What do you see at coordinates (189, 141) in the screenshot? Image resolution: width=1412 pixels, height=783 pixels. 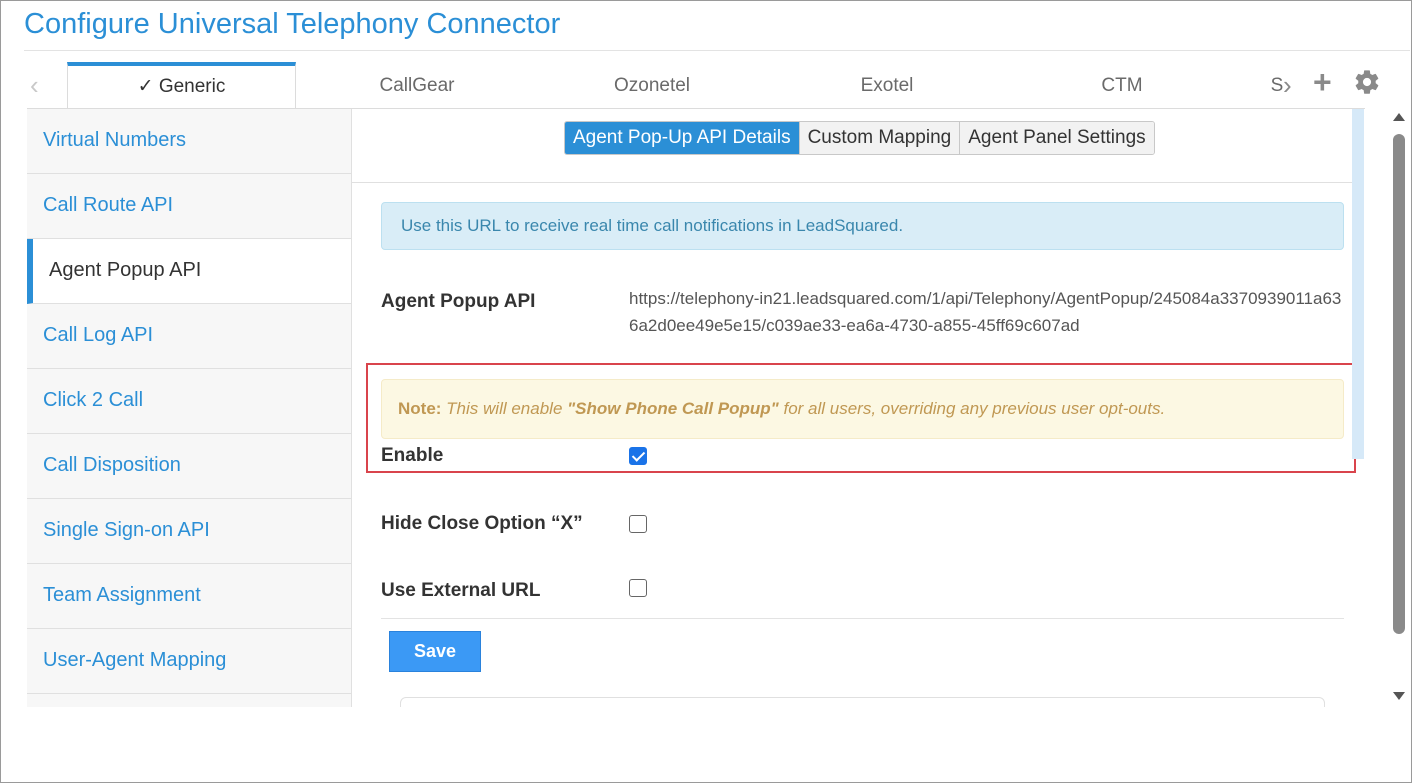 I see `sidebar-item-virtual-numbers: Virtual Numbers` at bounding box center [189, 141].